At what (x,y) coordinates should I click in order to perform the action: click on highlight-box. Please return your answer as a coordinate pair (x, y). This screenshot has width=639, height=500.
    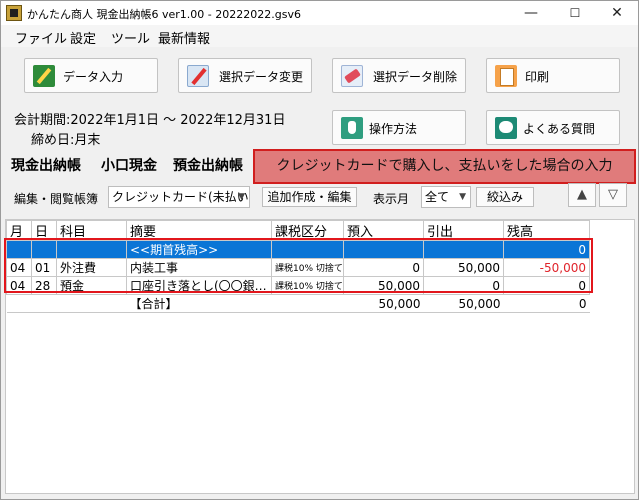
    Looking at the image, I should click on (298, 265).